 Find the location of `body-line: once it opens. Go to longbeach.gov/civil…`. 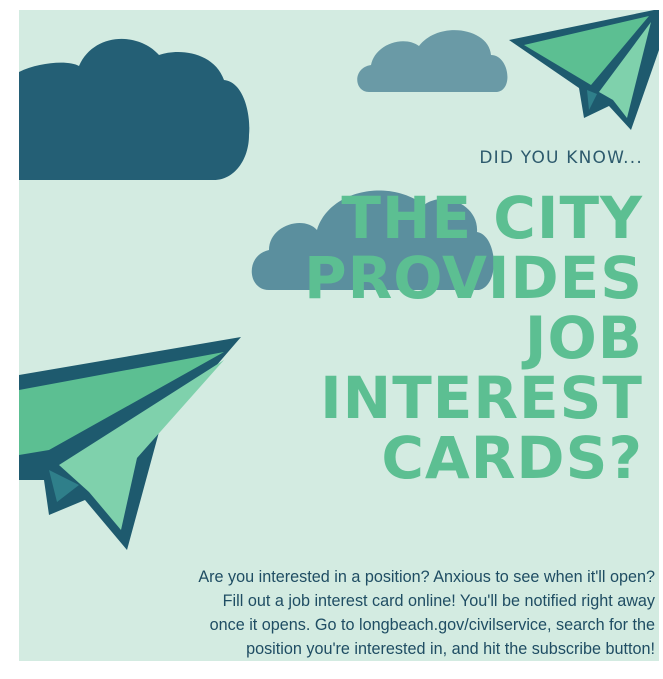

body-line: once it opens. Go to longbeach.gov/civil… is located at coordinates (432, 625).